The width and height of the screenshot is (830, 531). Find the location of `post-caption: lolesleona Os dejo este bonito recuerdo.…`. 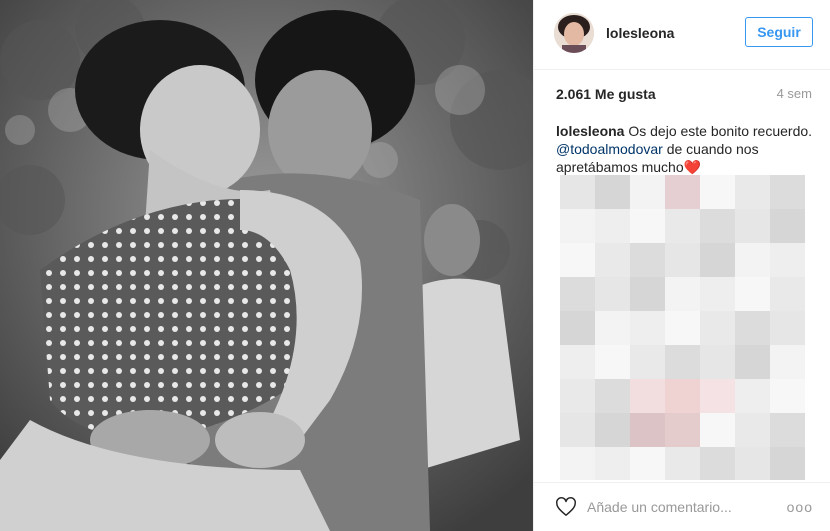

post-caption: lolesleona Os dejo este bonito recuerdo.… is located at coordinates (686, 149).